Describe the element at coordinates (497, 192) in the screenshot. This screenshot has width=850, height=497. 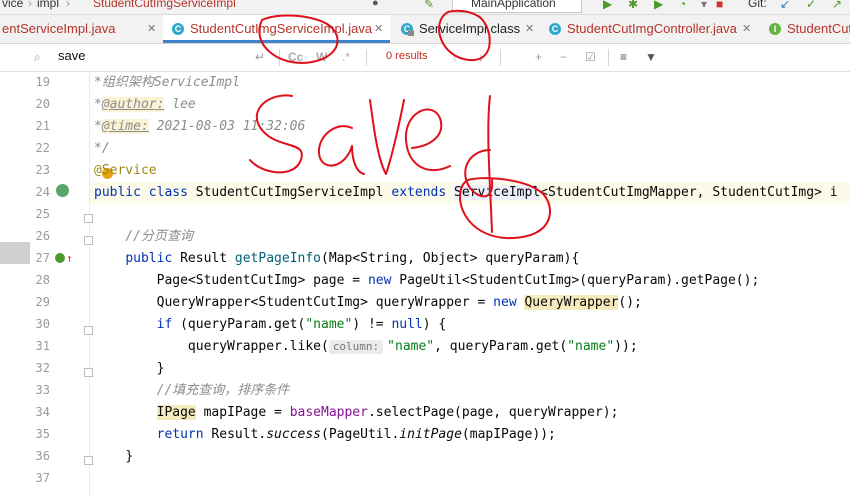
I see `superclass-name: ServiceImpl` at that location.